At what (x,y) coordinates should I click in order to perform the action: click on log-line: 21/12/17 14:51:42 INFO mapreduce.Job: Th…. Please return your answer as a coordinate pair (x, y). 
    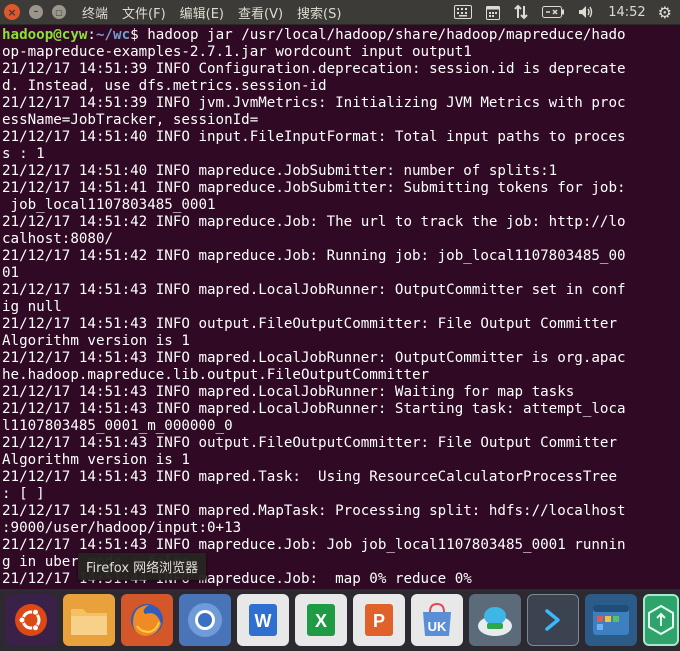
    Looking at the image, I should click on (314, 222).